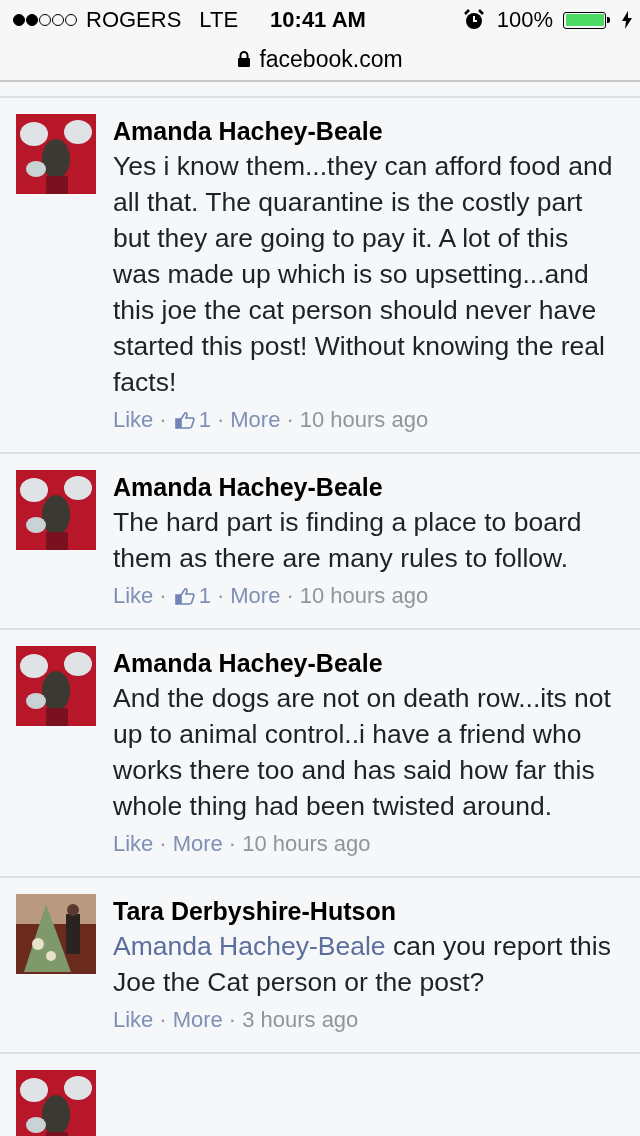 The image size is (640, 1136). Describe the element at coordinates (524, 20) in the screenshot. I see `battery-percent: 100%` at that location.